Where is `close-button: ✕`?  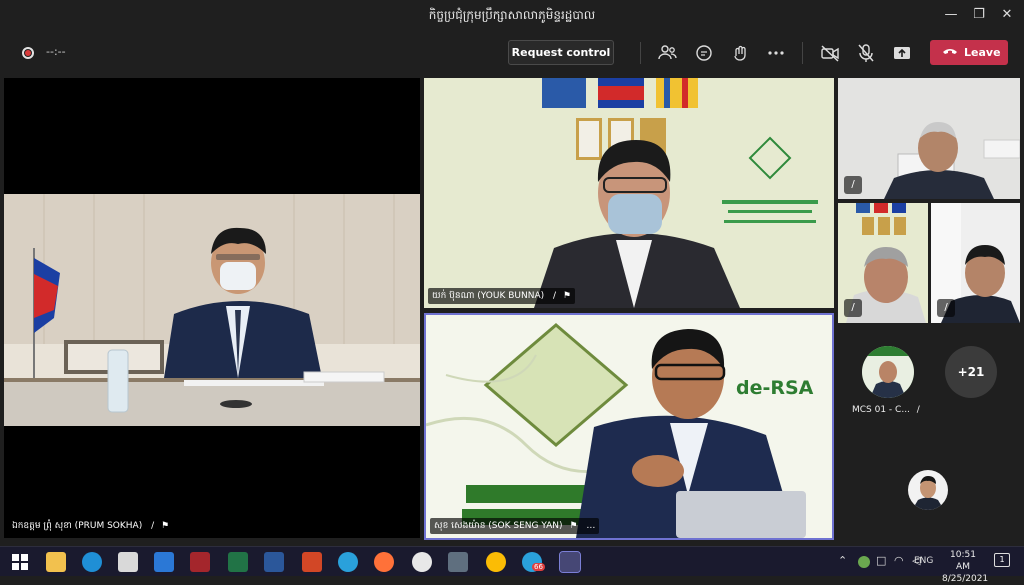
close-button: ✕ is located at coordinates (1007, 15).